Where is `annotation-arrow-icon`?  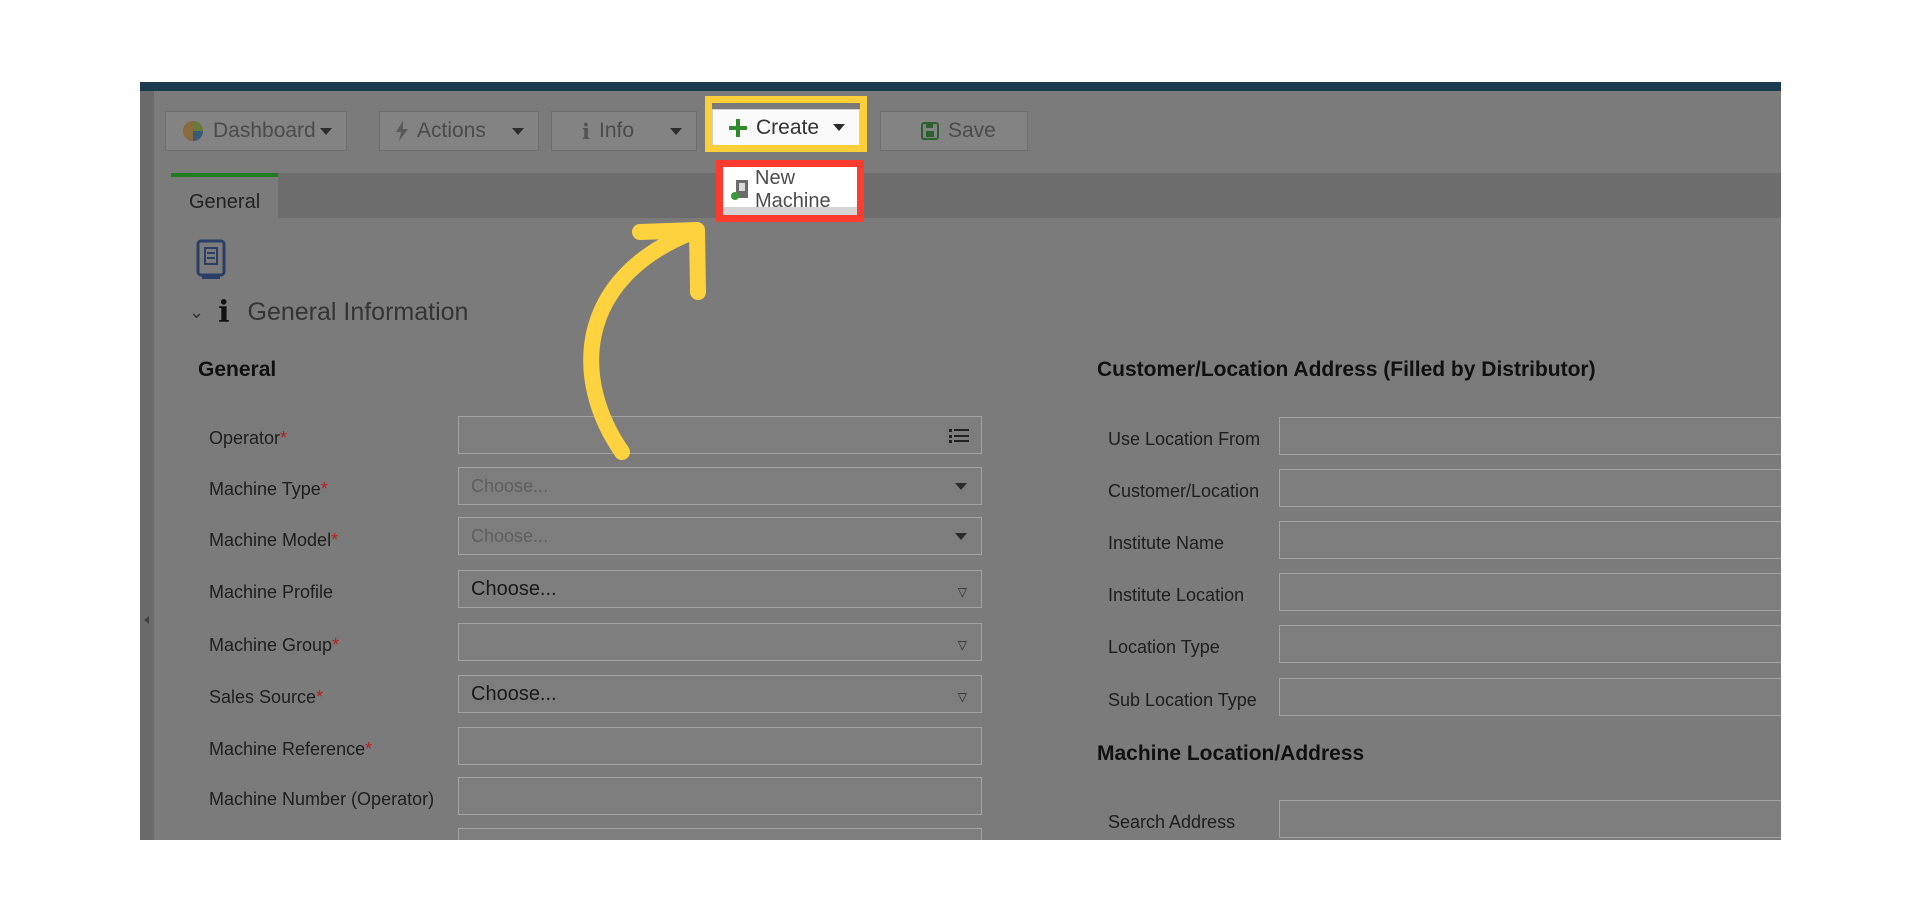 annotation-arrow-icon is located at coordinates (644, 341).